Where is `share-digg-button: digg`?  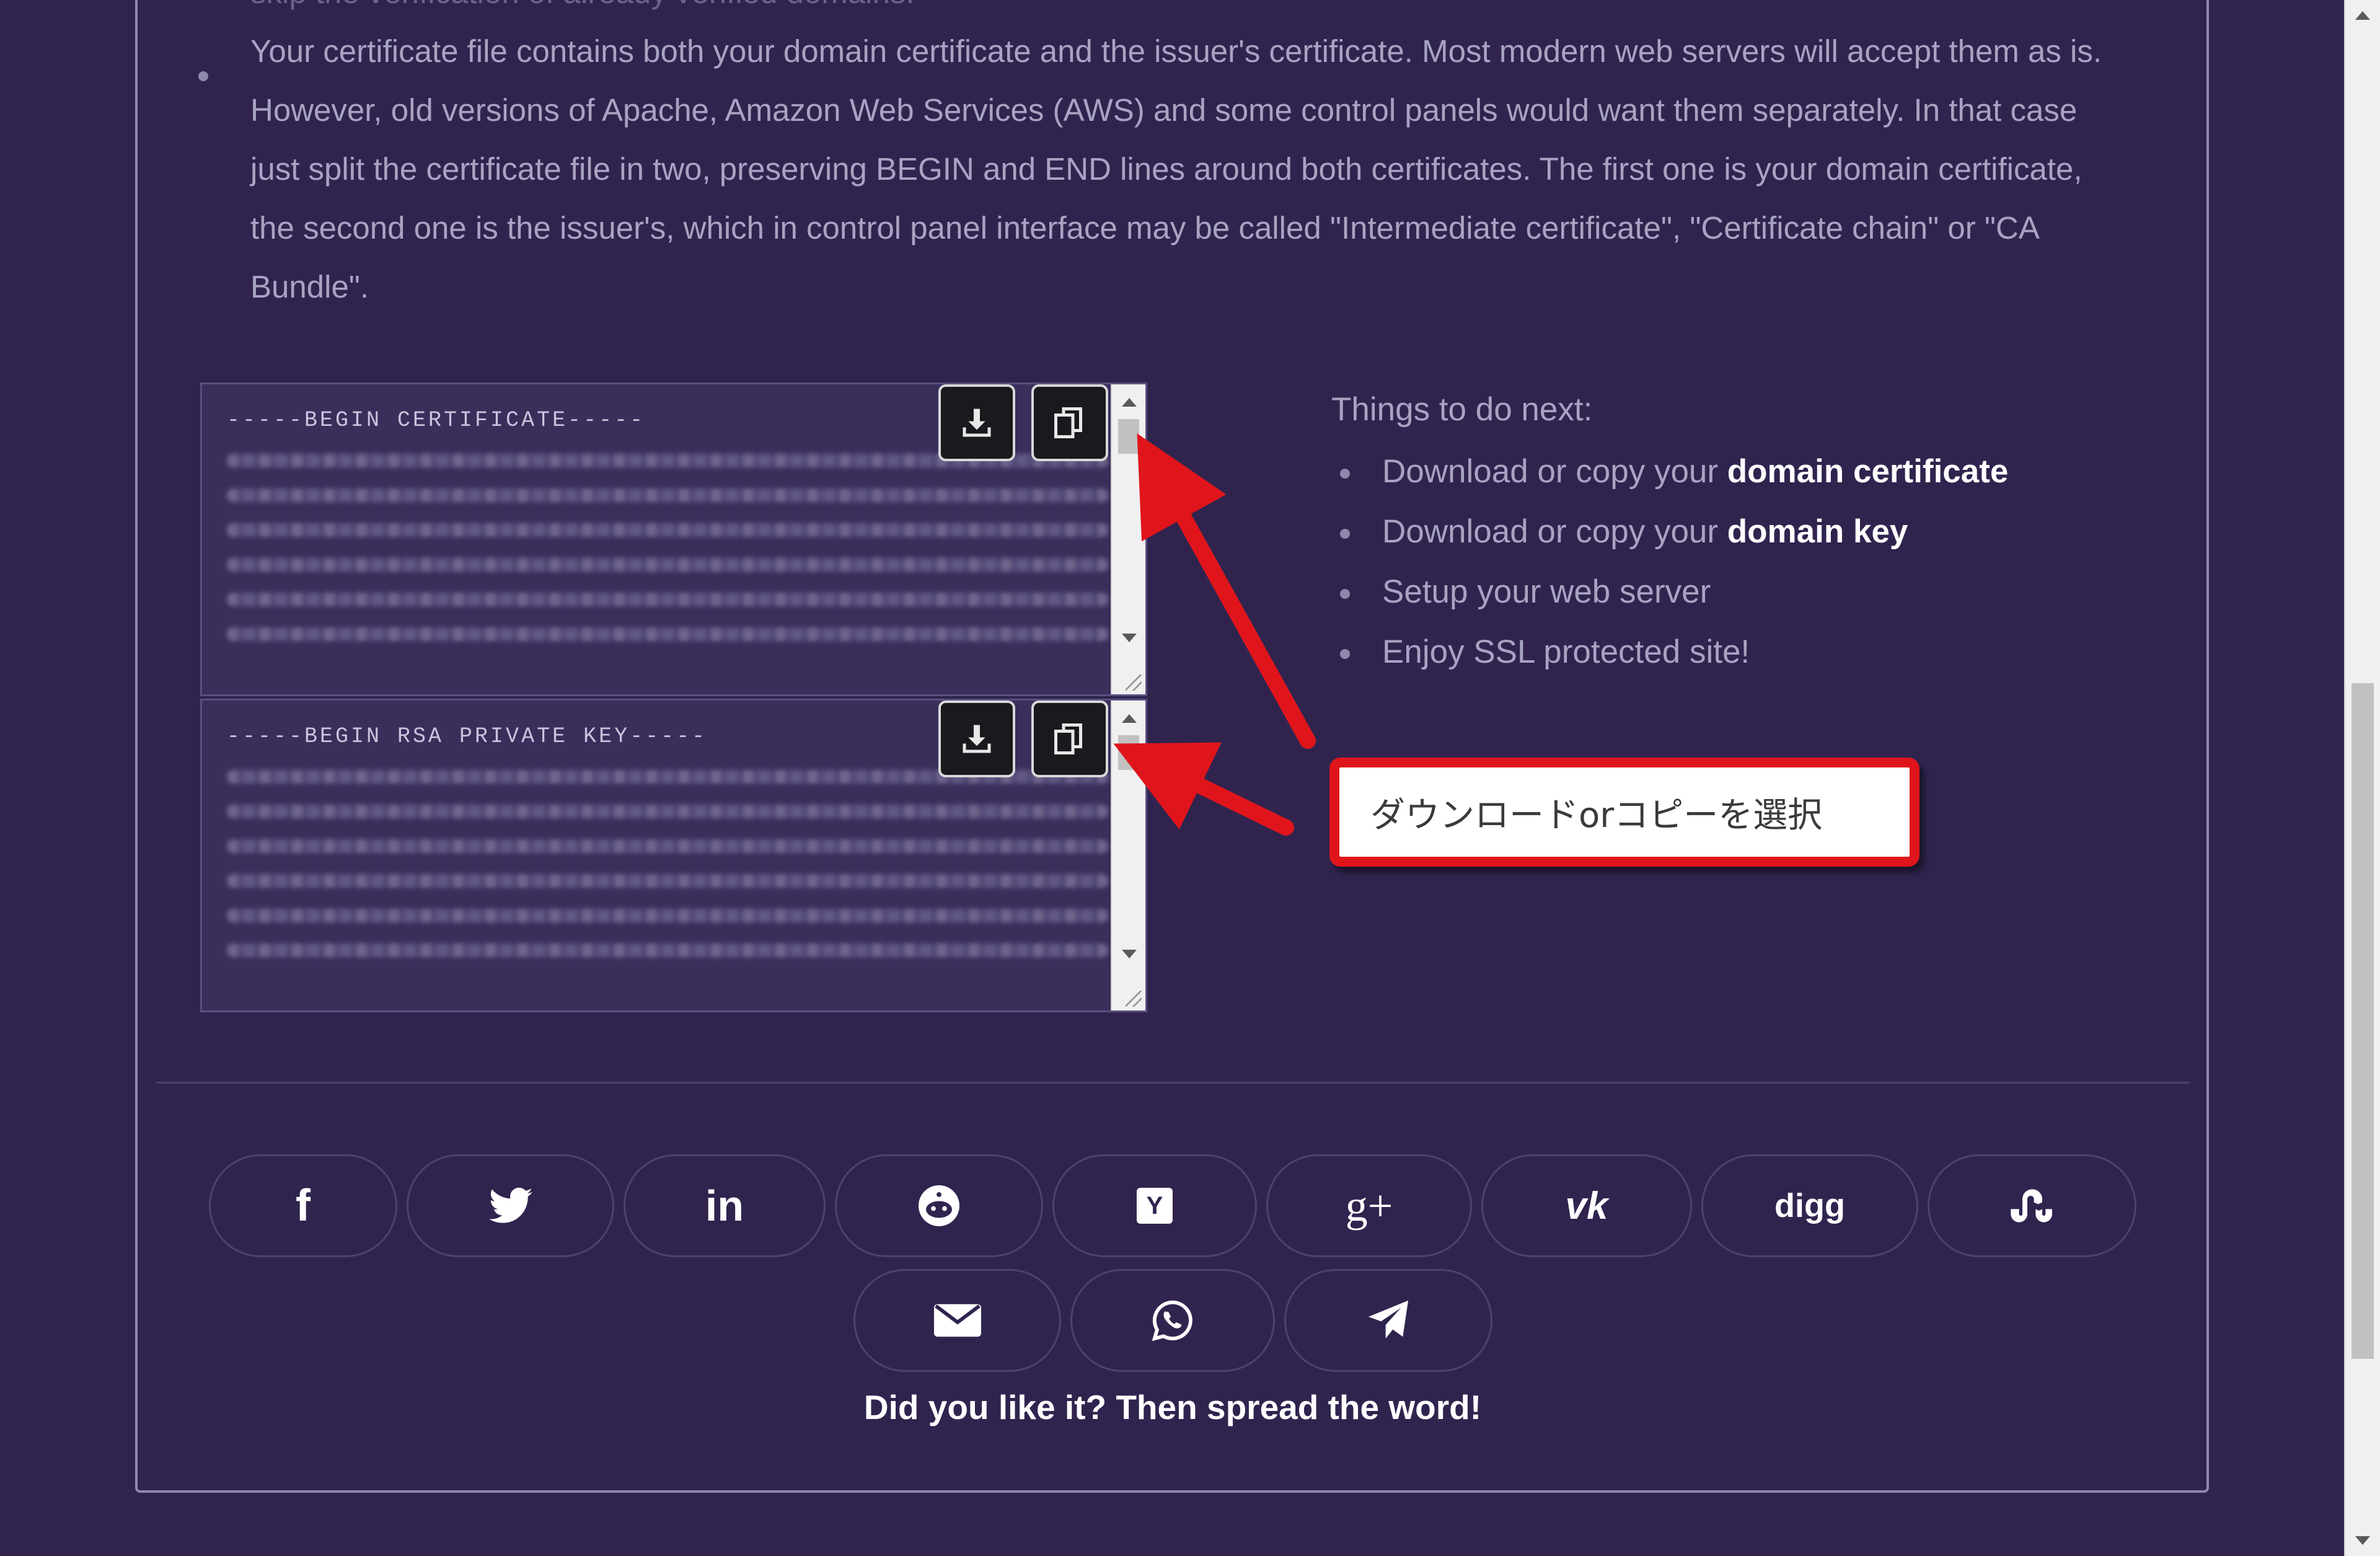
share-digg-button: digg is located at coordinates (1809, 1205).